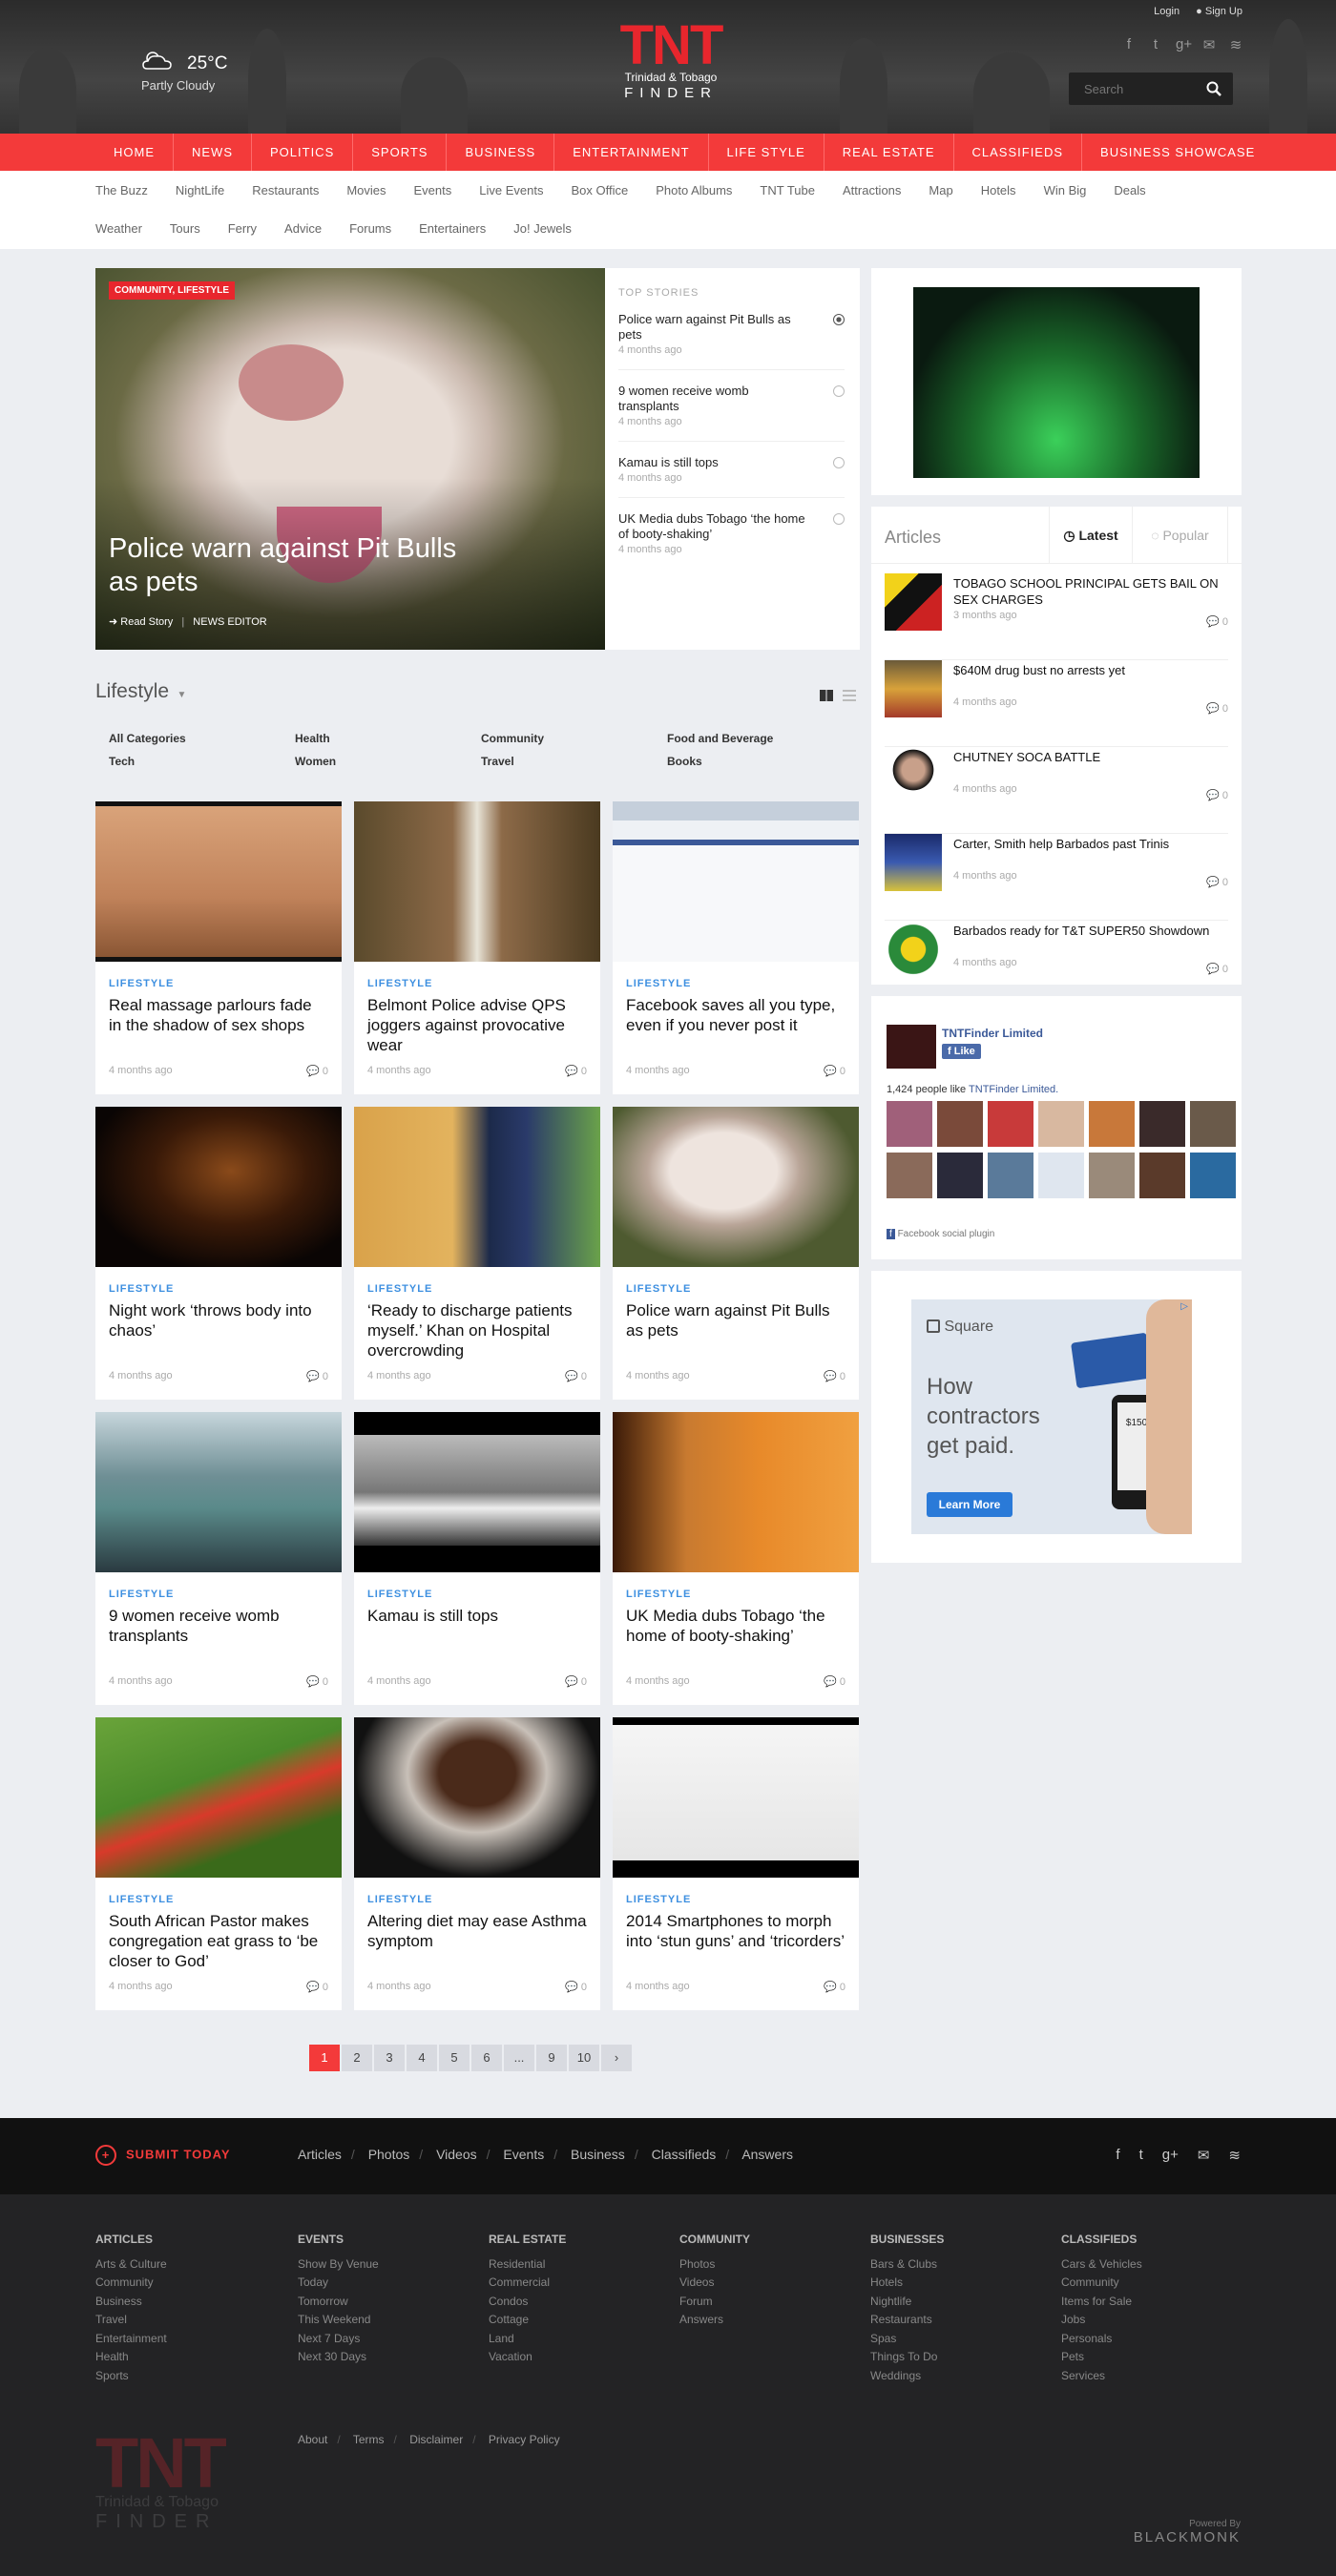 This screenshot has width=1336, height=2576. I want to click on nav-business: BUSINESS, so click(501, 152).